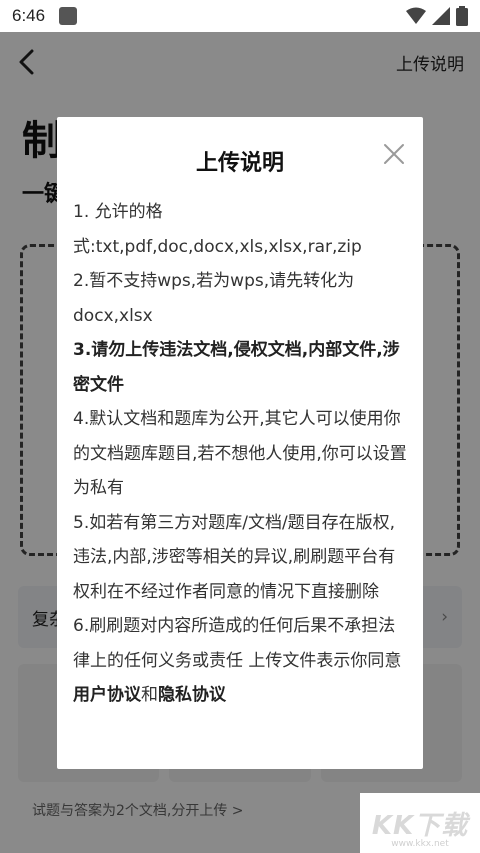 The height and width of the screenshot is (853, 480). Describe the element at coordinates (68, 16) in the screenshot. I see `notification-icon` at that location.